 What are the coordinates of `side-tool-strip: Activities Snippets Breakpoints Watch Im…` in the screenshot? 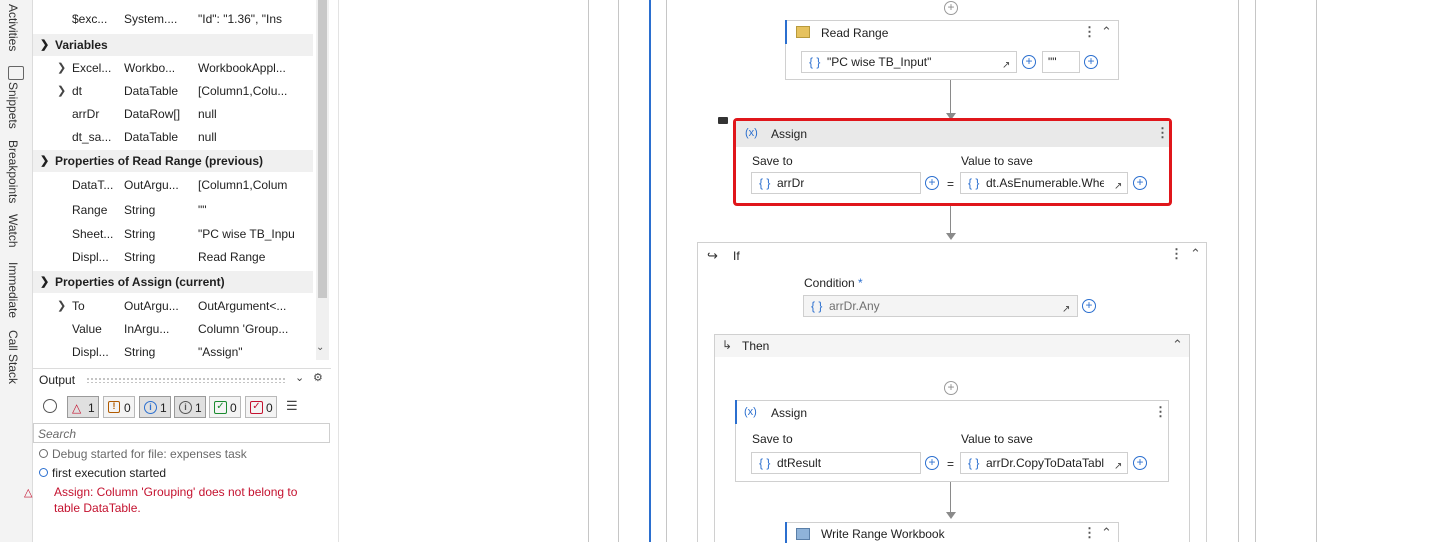 It's located at (16, 271).